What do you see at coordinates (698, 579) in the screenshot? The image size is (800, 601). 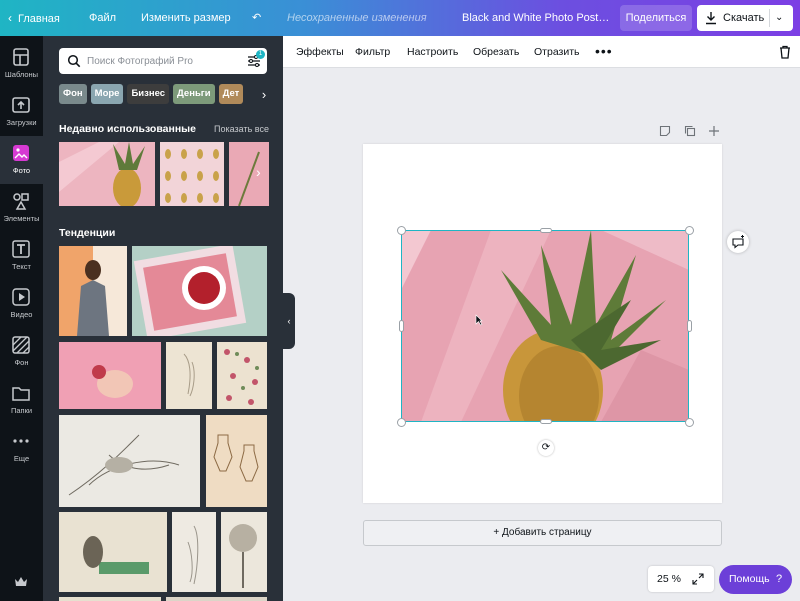 I see `fullscreen-icon` at bounding box center [698, 579].